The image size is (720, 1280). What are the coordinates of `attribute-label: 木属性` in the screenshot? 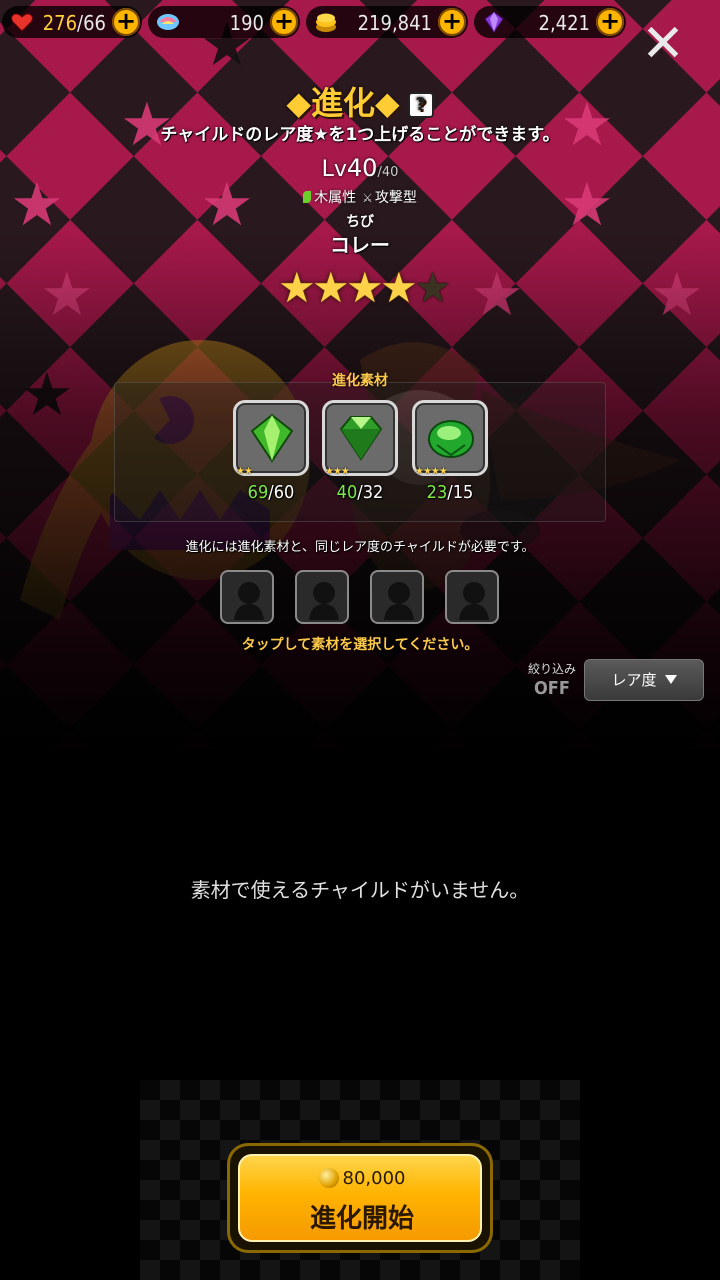 It's located at (335, 198).